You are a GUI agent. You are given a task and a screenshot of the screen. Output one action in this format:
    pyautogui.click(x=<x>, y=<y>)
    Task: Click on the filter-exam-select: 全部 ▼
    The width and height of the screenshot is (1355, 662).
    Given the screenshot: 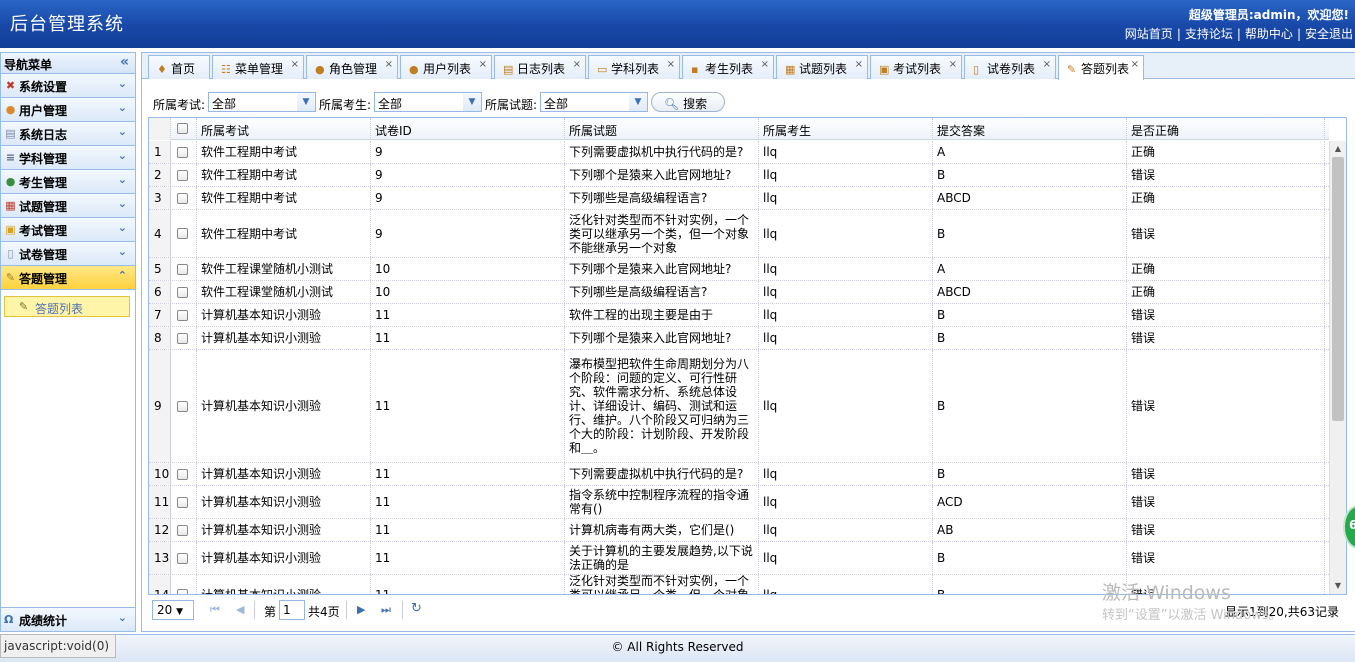 What is the action you would take?
    pyautogui.click(x=262, y=102)
    